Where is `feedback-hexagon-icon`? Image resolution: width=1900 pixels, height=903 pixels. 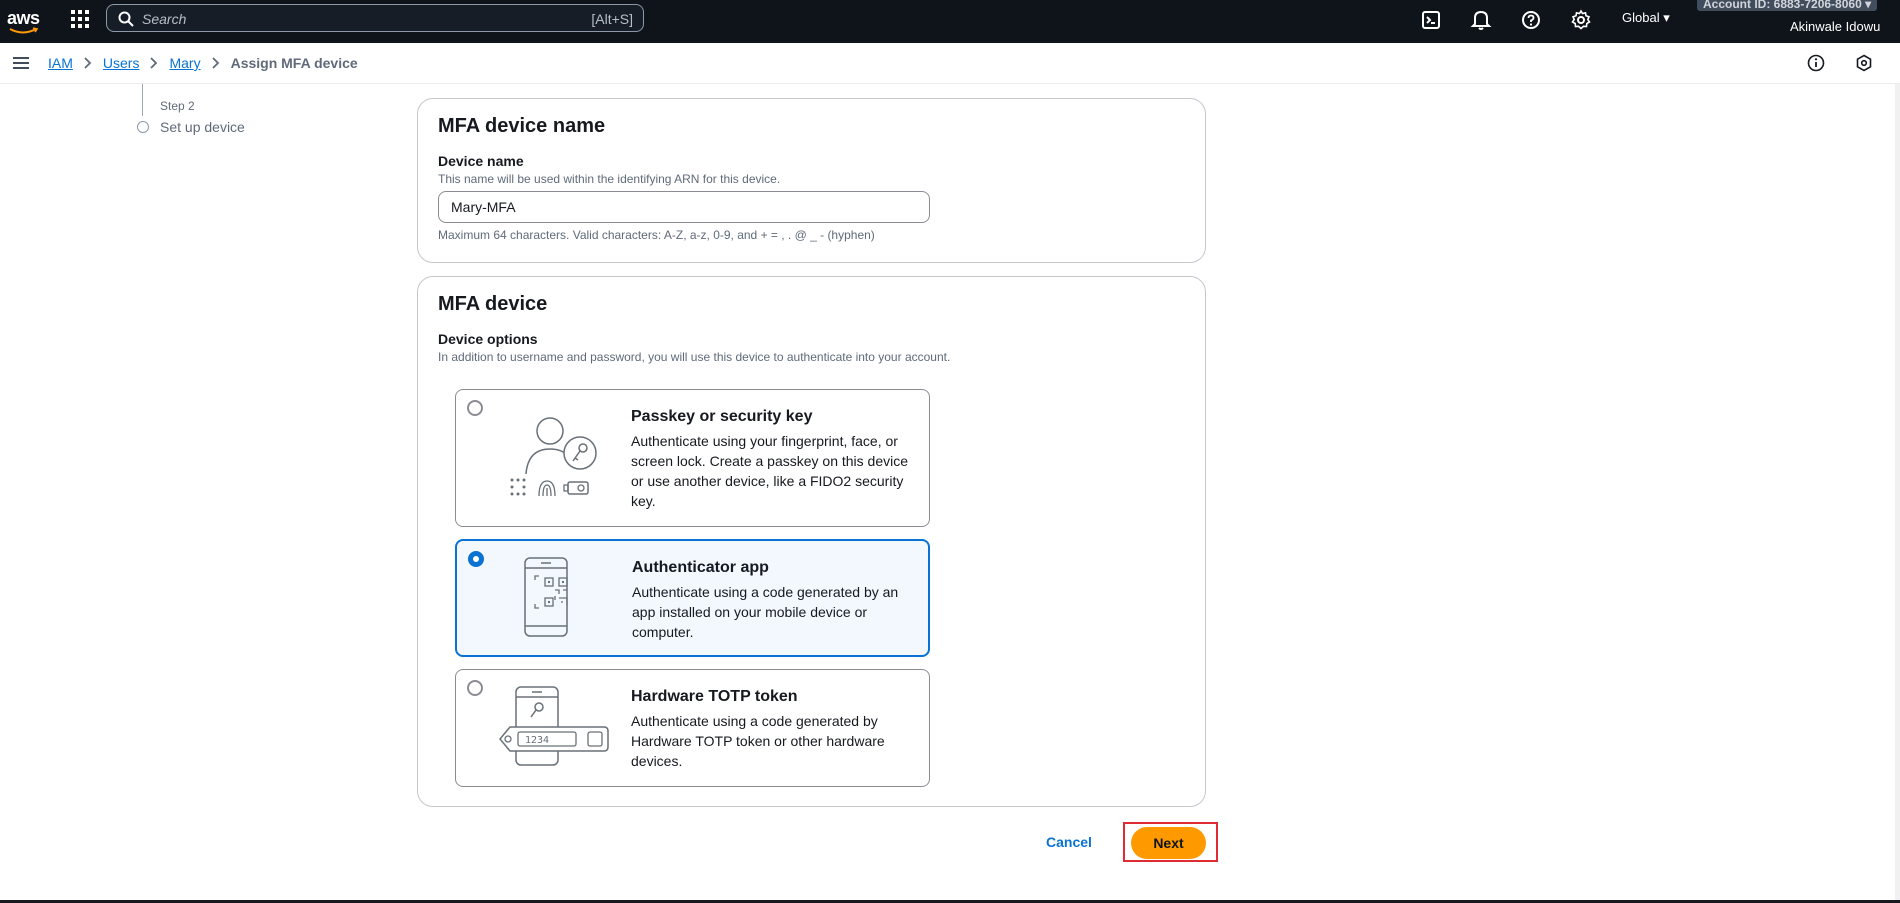
feedback-hexagon-icon is located at coordinates (1864, 63).